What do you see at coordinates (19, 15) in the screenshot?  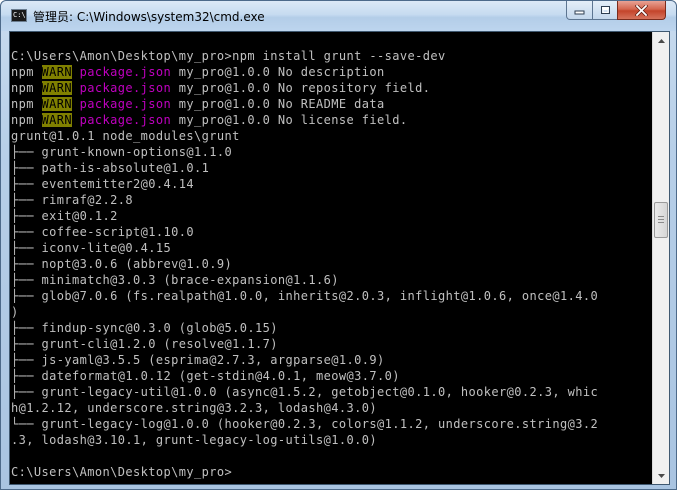 I see `cmd-icon: C:\` at bounding box center [19, 15].